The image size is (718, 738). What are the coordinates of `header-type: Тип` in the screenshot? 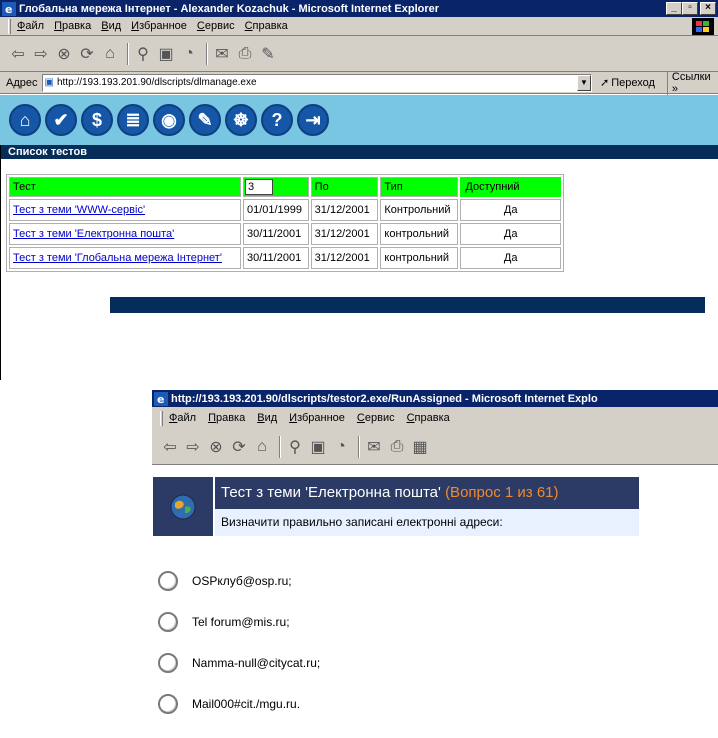 It's located at (419, 187).